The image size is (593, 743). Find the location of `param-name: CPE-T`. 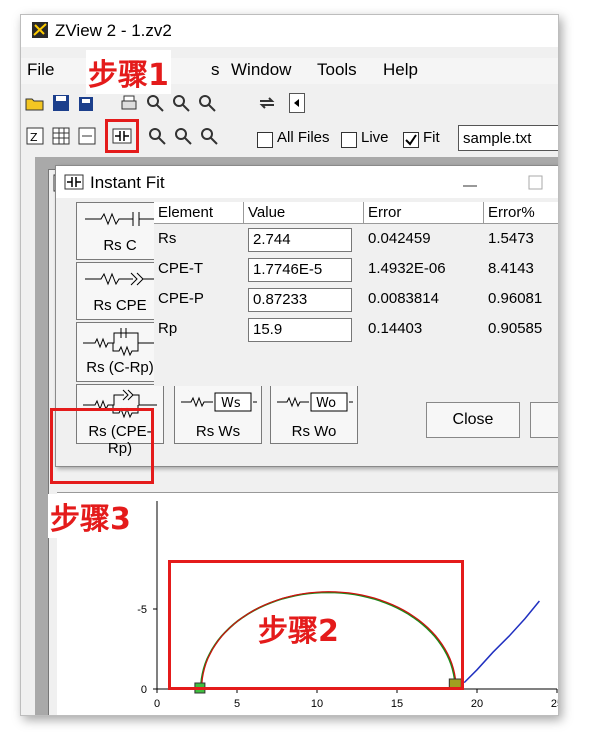

param-name: CPE-T is located at coordinates (180, 268).